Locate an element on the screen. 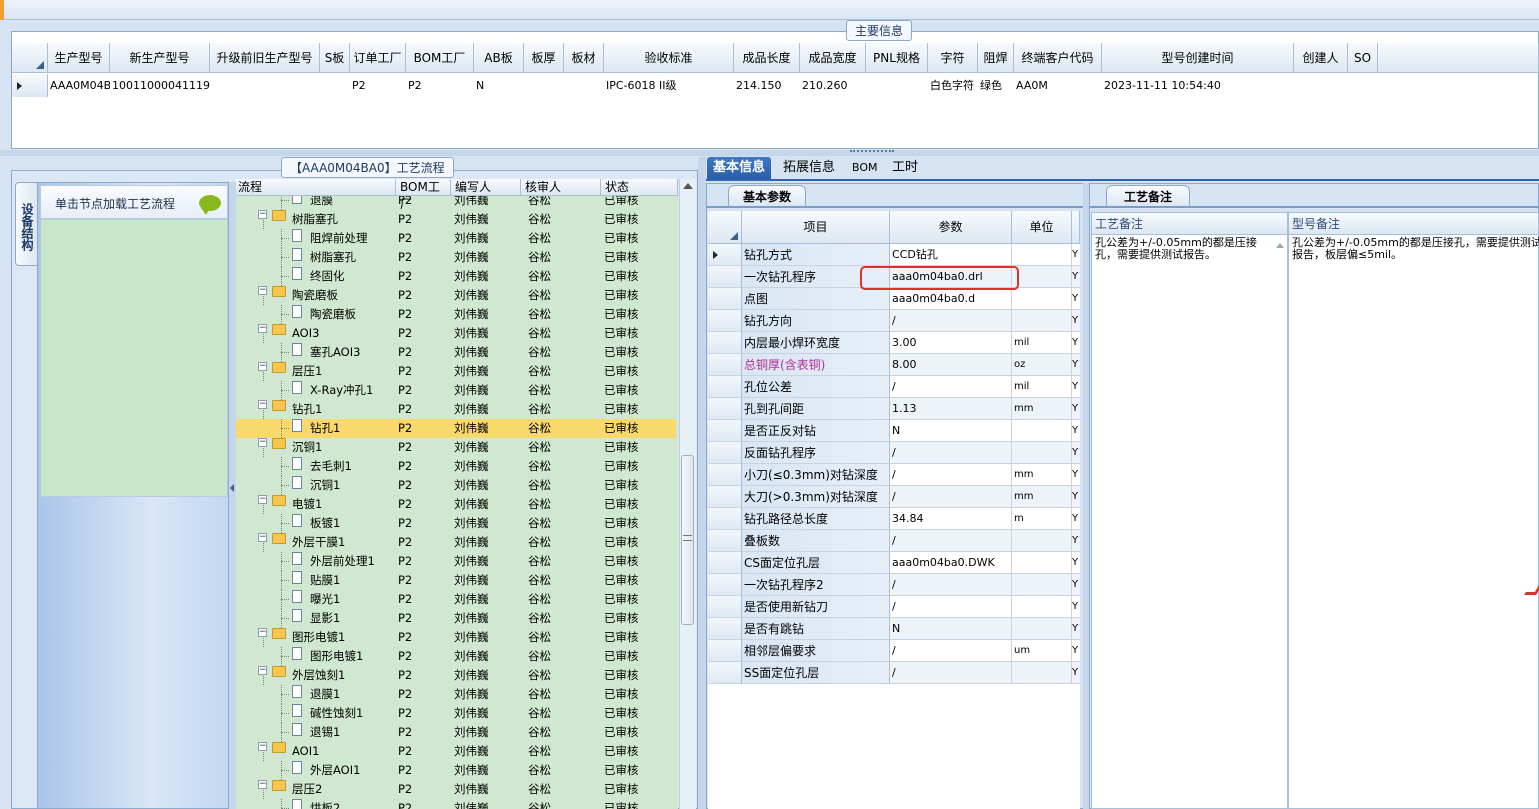 The width and height of the screenshot is (1539, 809). column-header: SO is located at coordinates (1363, 58).